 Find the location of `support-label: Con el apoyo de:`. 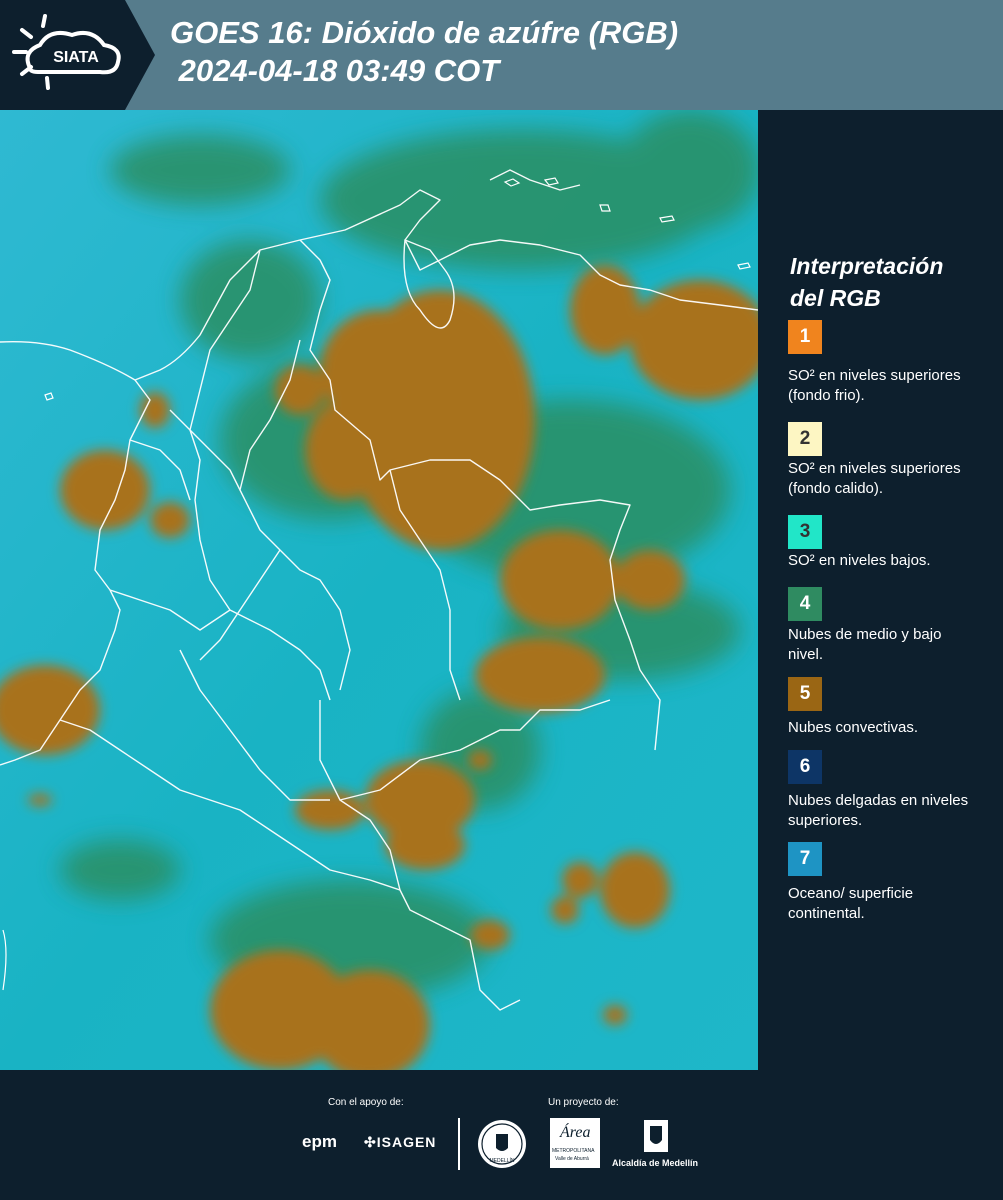

support-label: Con el apoyo de: is located at coordinates (366, 1102).